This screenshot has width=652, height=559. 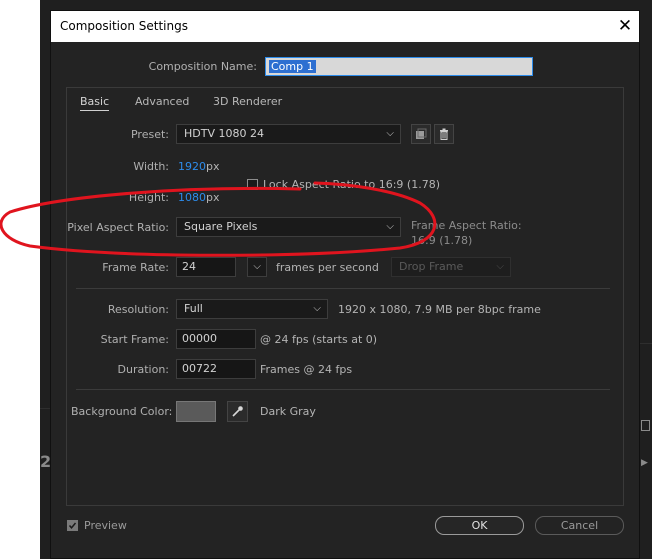 What do you see at coordinates (288, 227) in the screenshot?
I see `pixel-aspect-dropdown: Square Pixels ⌵` at bounding box center [288, 227].